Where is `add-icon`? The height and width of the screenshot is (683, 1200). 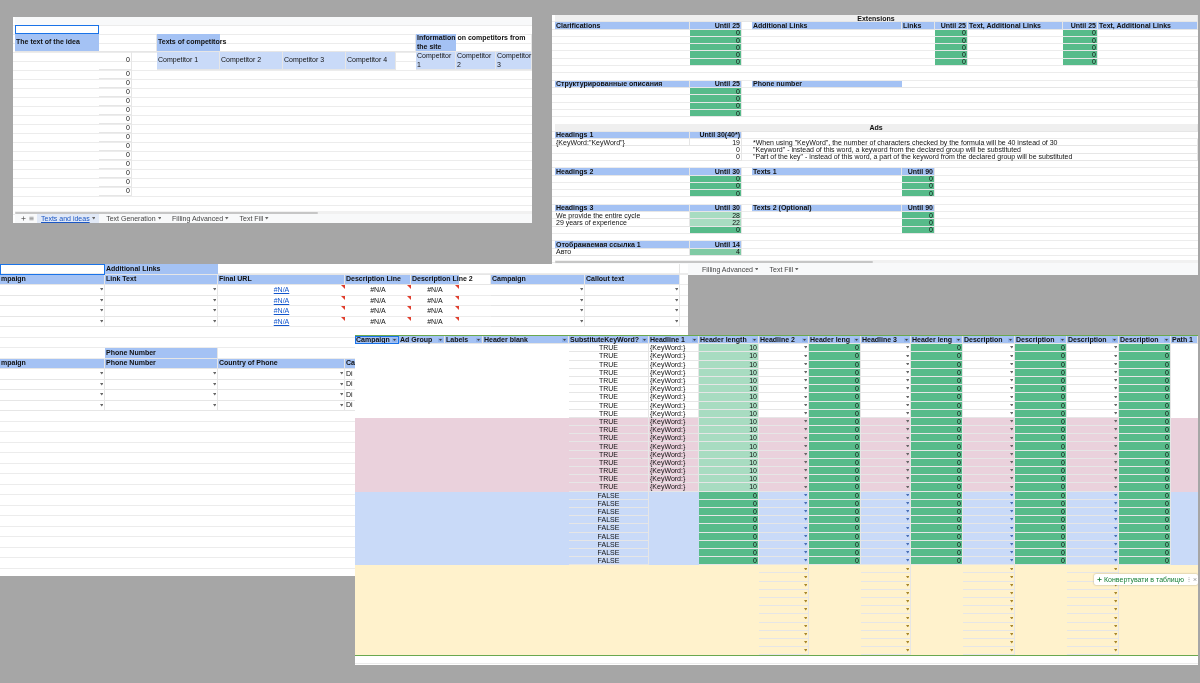 add-icon is located at coordinates (23, 218).